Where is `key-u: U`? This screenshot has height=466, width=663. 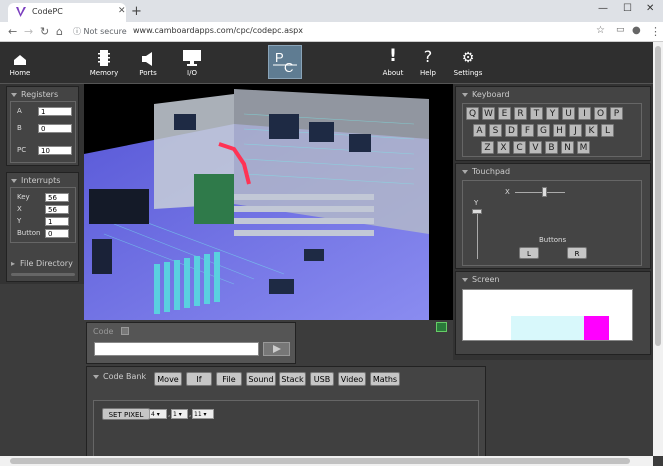 key-u: U is located at coordinates (568, 113).